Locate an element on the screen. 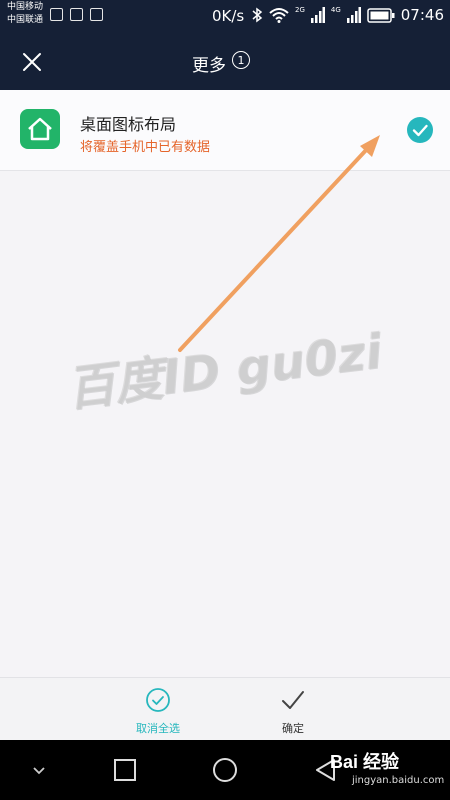 This screenshot has height=800, width=450. home-nav-icon is located at coordinates (225, 770).